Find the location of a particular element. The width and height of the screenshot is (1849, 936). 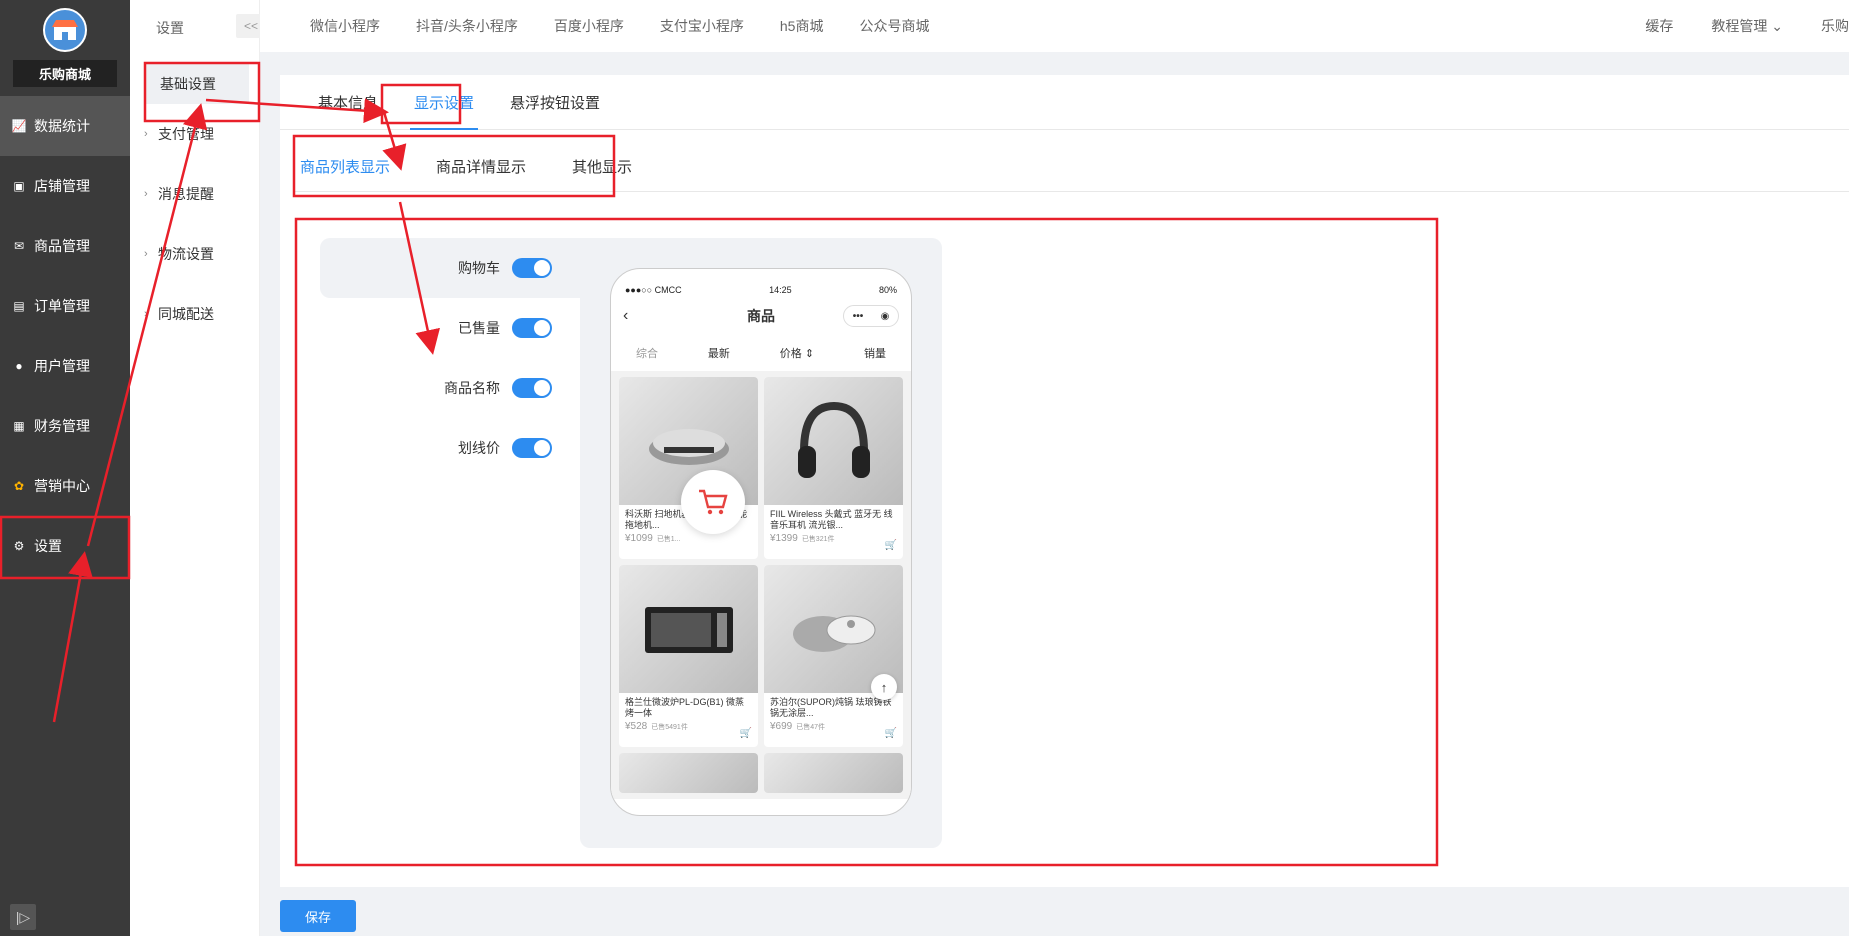

sub-item-payment: › 支付管理 is located at coordinates (194, 134).